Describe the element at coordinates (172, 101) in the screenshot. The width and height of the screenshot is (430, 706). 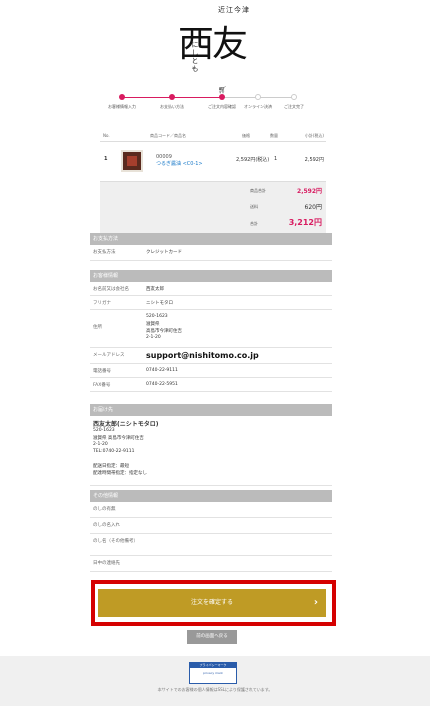
I see `step-2: お支払い方法` at that location.